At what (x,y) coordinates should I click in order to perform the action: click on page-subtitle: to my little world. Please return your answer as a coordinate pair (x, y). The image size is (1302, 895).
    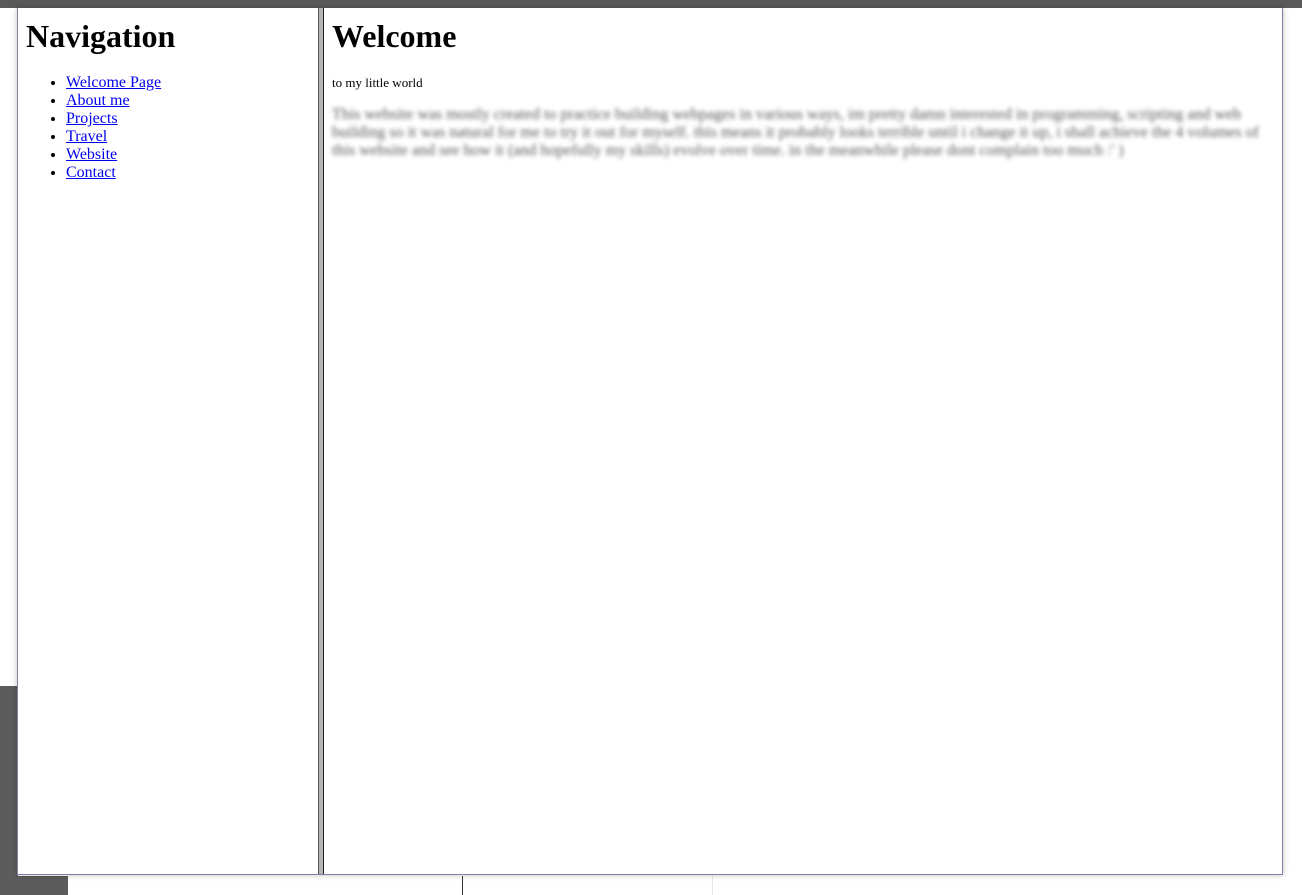
    Looking at the image, I should click on (377, 82).